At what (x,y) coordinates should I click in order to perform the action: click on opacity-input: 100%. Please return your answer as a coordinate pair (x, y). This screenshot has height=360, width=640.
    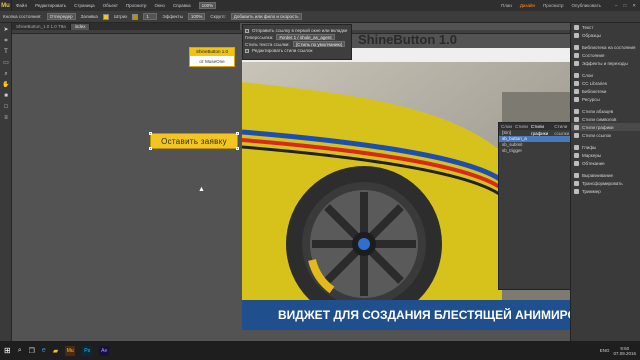
    Looking at the image, I should click on (196, 16).